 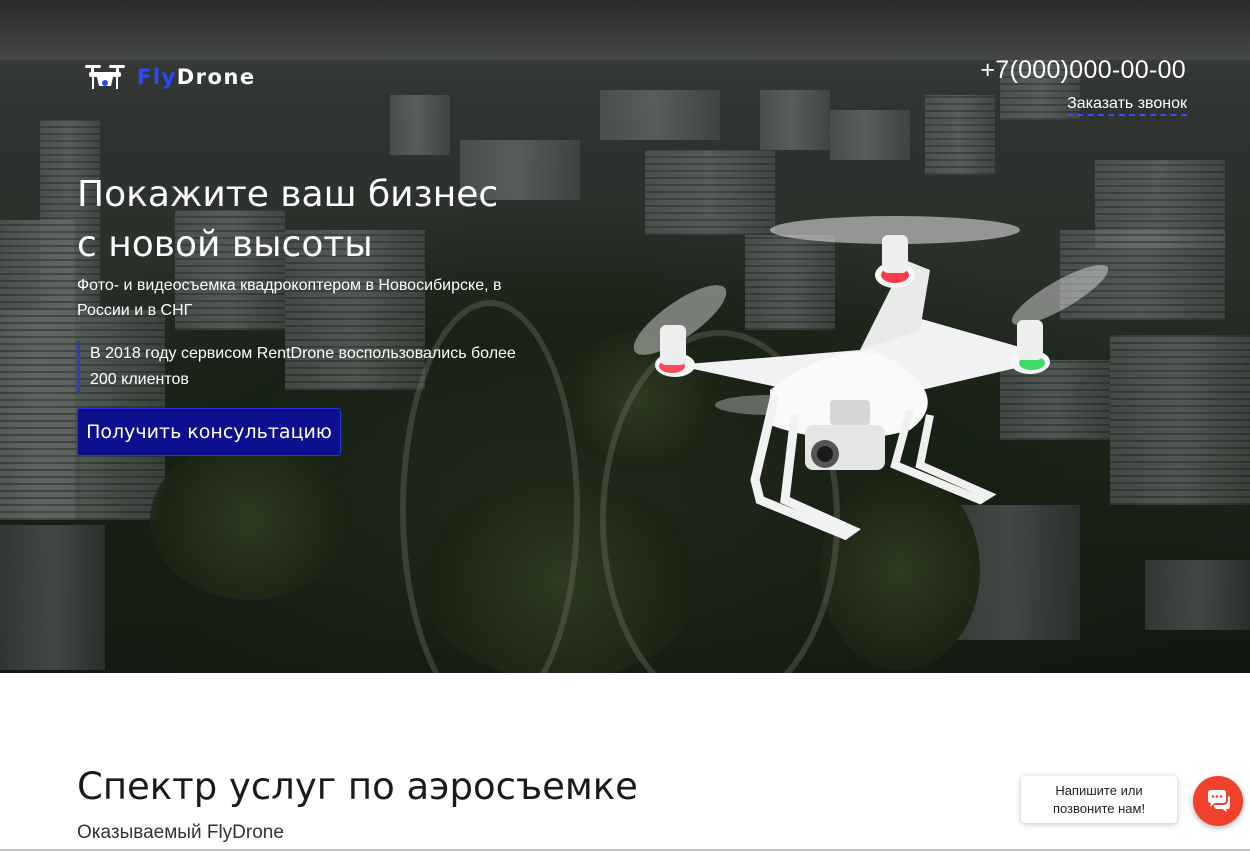 I want to click on chat-prompt-line1: Напишите или, so click(x=1099, y=790).